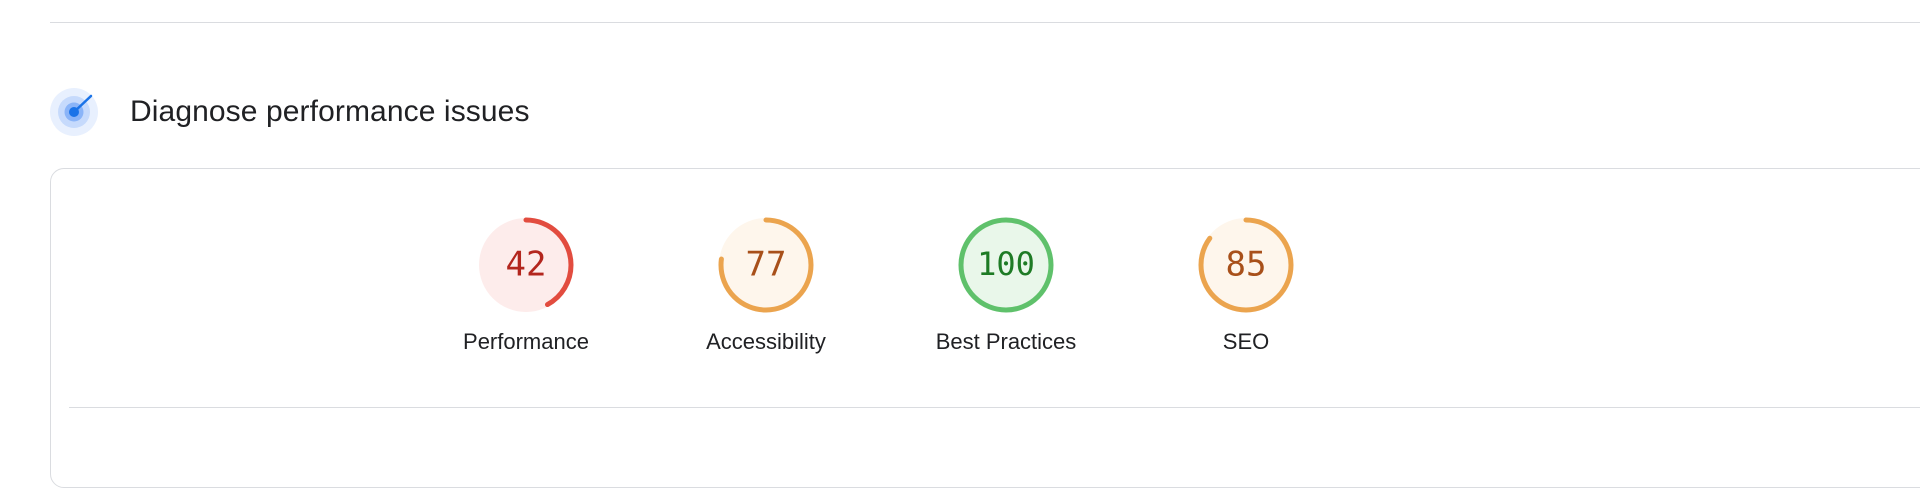 This screenshot has height=488, width=1920. Describe the element at coordinates (766, 341) in the screenshot. I see `score-gauge-label: Accessibility` at that location.